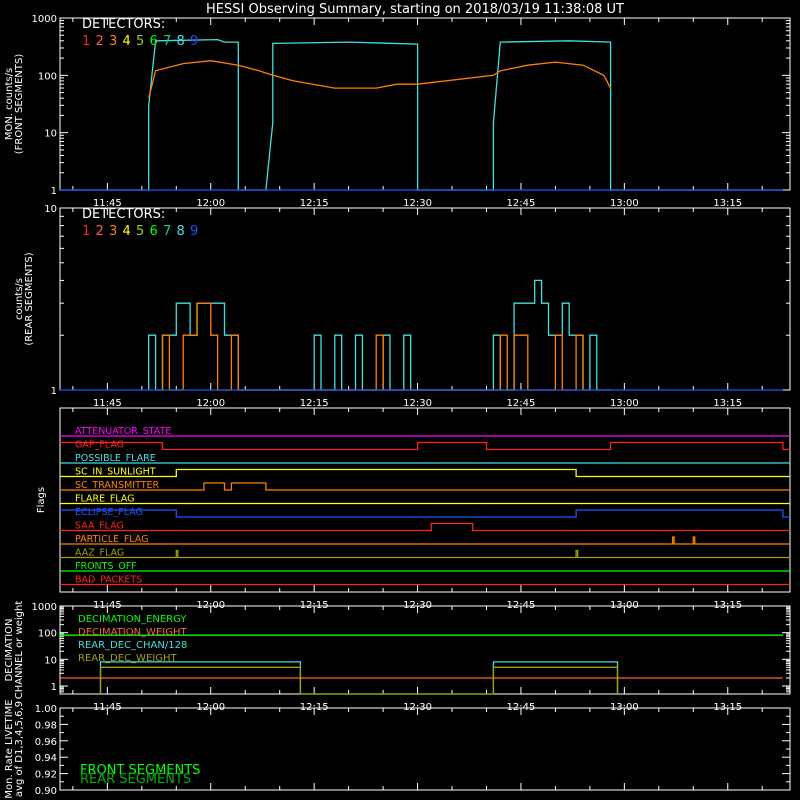 The height and width of the screenshot is (800, 800). Describe the element at coordinates (19, 749) in the screenshot. I see `y-axis-label: avg of D1,3,4,5,6,9` at that location.